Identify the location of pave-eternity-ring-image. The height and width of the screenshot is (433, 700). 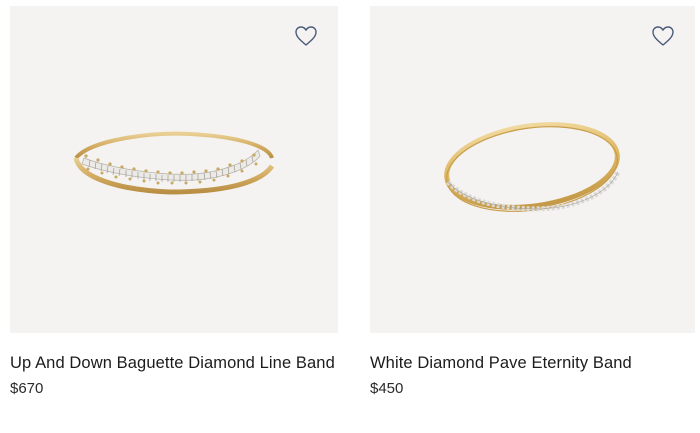
(532, 167).